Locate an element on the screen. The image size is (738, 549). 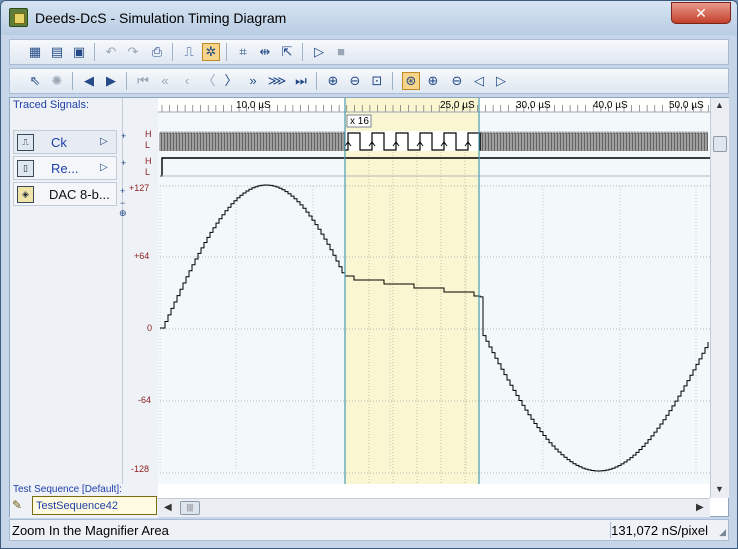
clock-mag-background is located at coordinates (412, 141).